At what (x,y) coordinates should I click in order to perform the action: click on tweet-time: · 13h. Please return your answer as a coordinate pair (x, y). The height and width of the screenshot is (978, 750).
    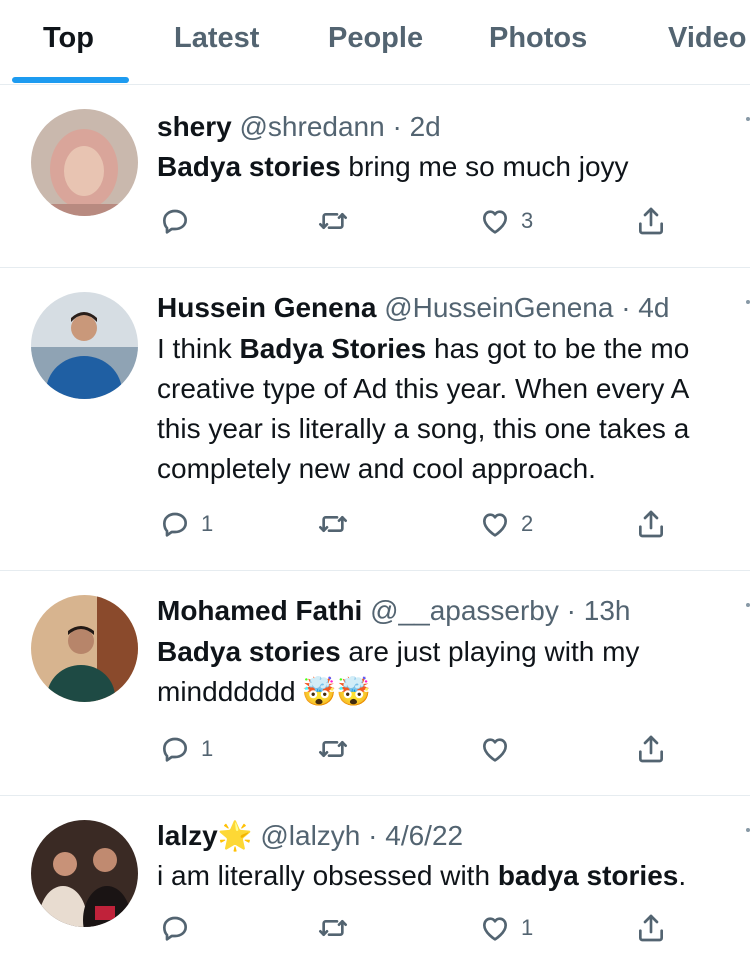
    Looking at the image, I should click on (599, 610).